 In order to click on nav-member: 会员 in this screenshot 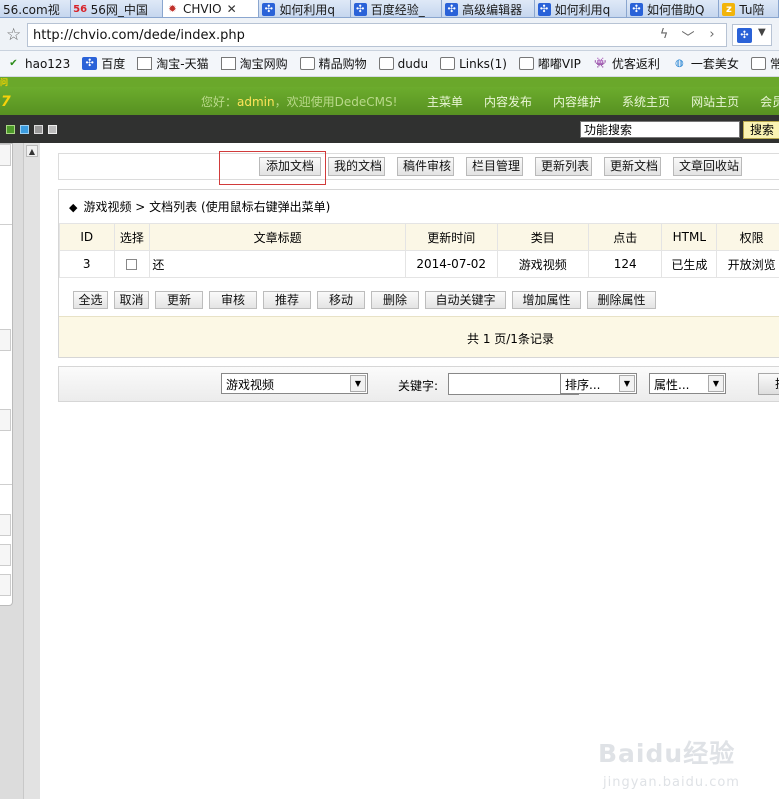, I will do `click(769, 101)`.